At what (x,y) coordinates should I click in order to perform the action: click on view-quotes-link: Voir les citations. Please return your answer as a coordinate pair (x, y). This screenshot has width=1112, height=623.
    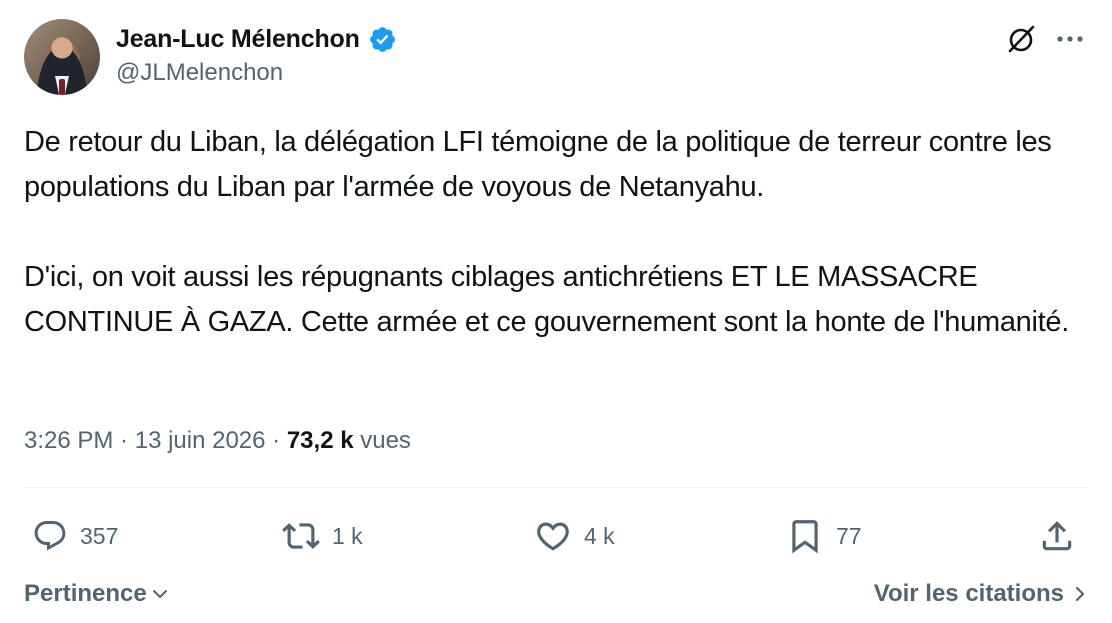
    Looking at the image, I should click on (981, 594).